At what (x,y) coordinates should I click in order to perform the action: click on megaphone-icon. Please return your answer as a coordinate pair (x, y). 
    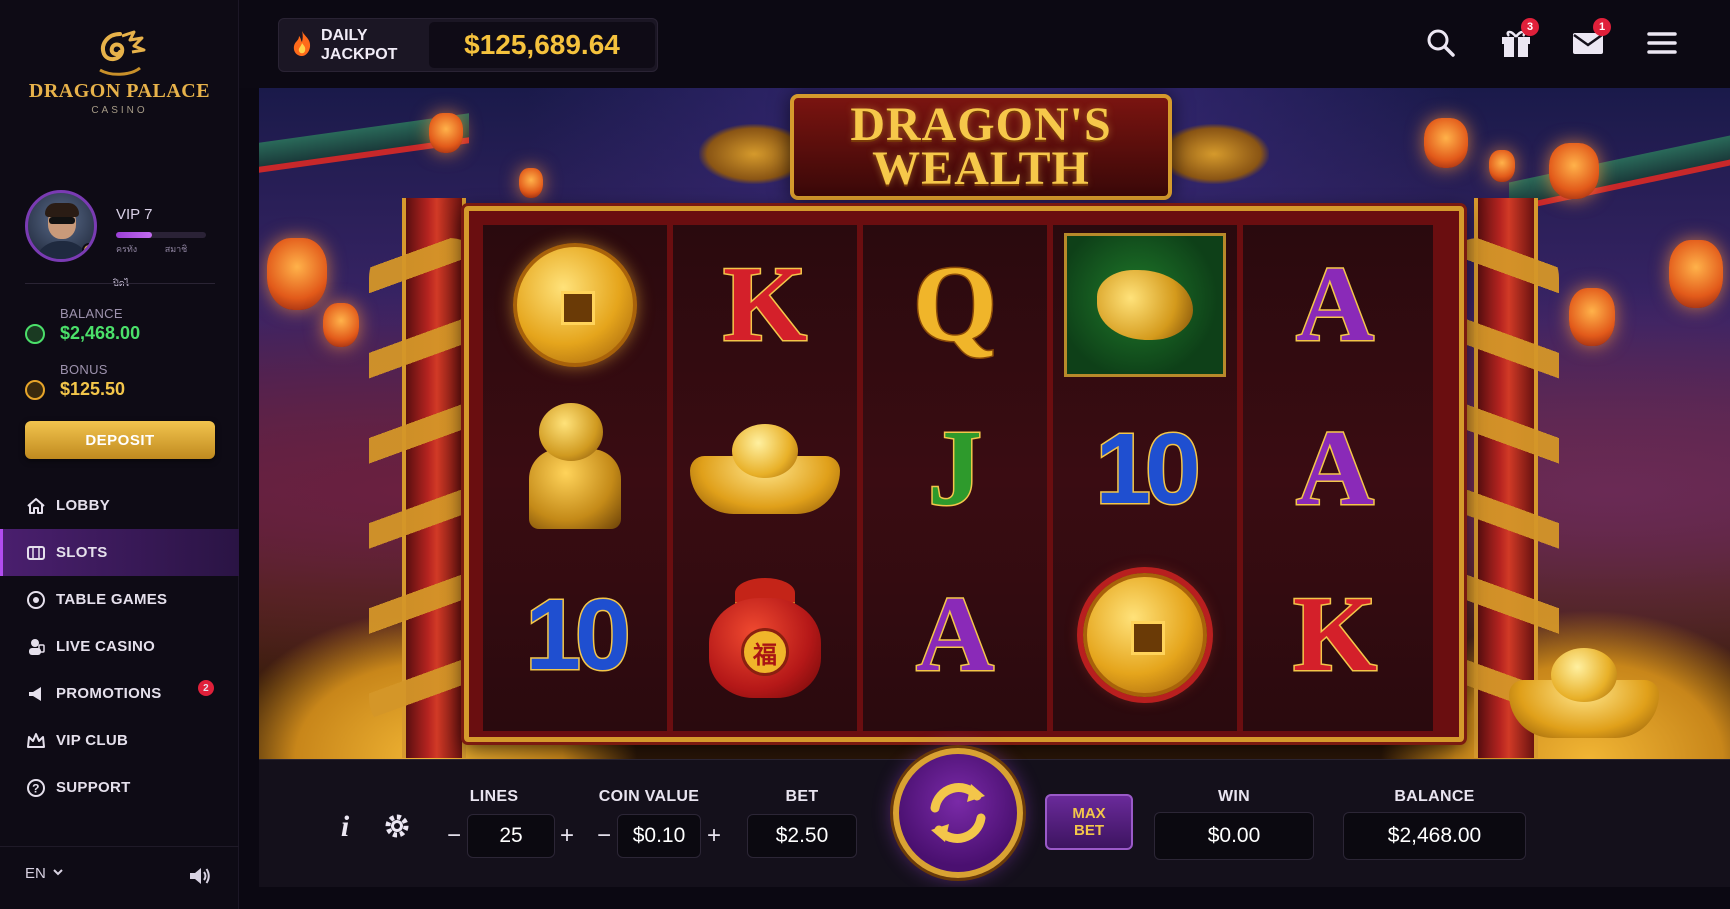
    Looking at the image, I should click on (36, 694).